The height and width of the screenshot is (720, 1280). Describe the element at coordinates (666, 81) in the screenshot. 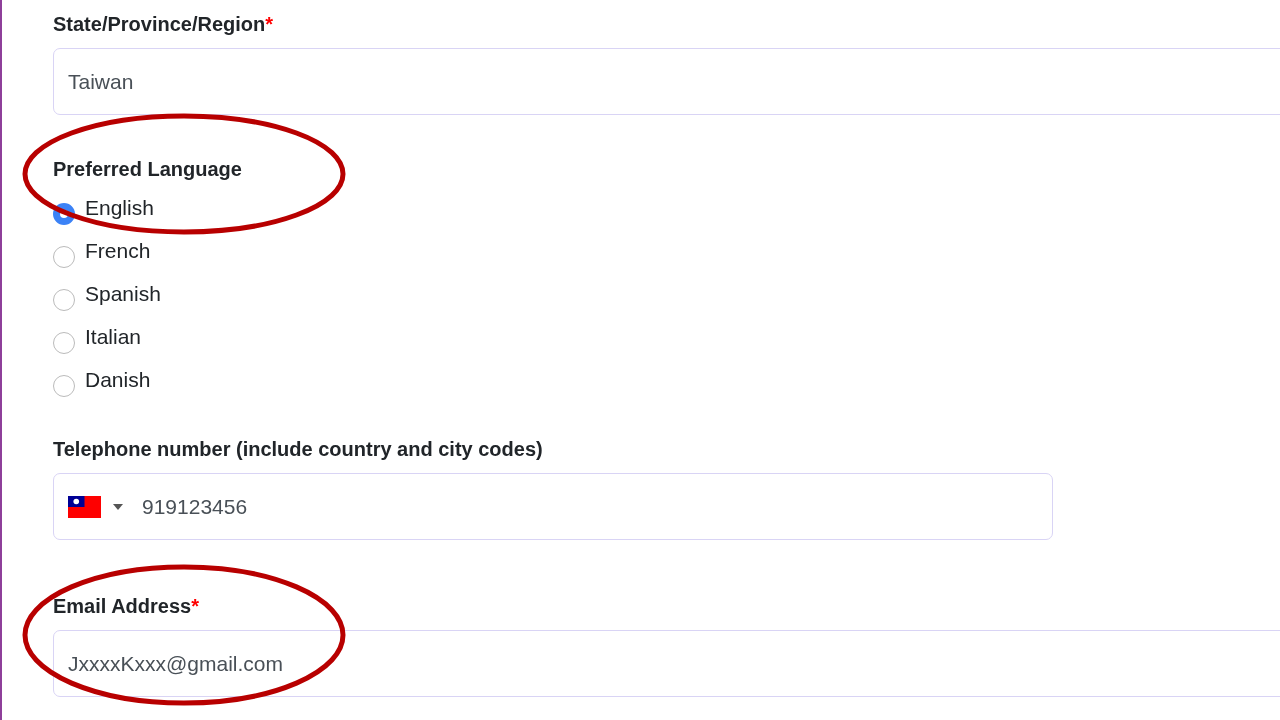

I see `input-field: Taiwan` at that location.